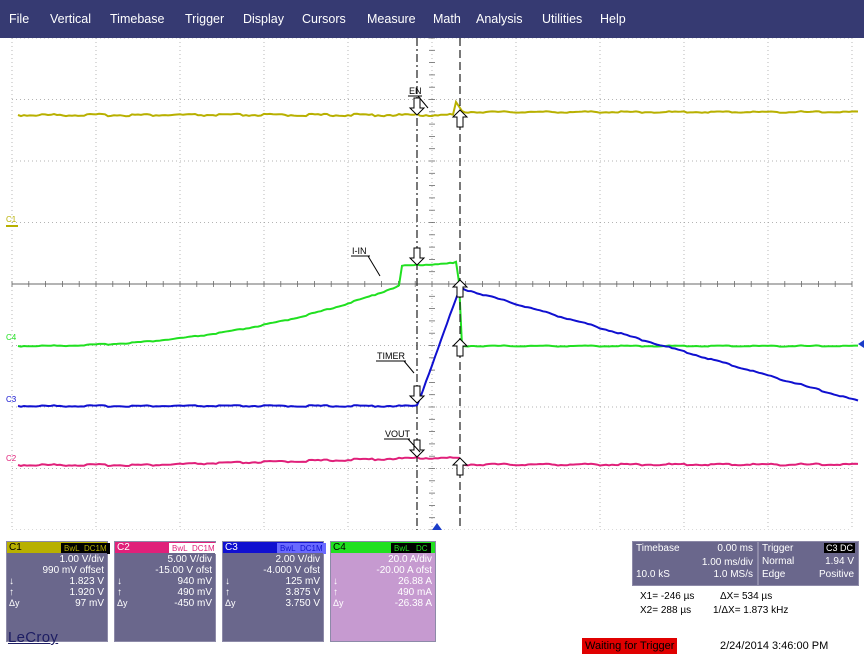 This screenshot has height=654, width=864. What do you see at coordinates (291, 570) in the screenshot?
I see `c3-offset: -4.000 V ofst` at bounding box center [291, 570].